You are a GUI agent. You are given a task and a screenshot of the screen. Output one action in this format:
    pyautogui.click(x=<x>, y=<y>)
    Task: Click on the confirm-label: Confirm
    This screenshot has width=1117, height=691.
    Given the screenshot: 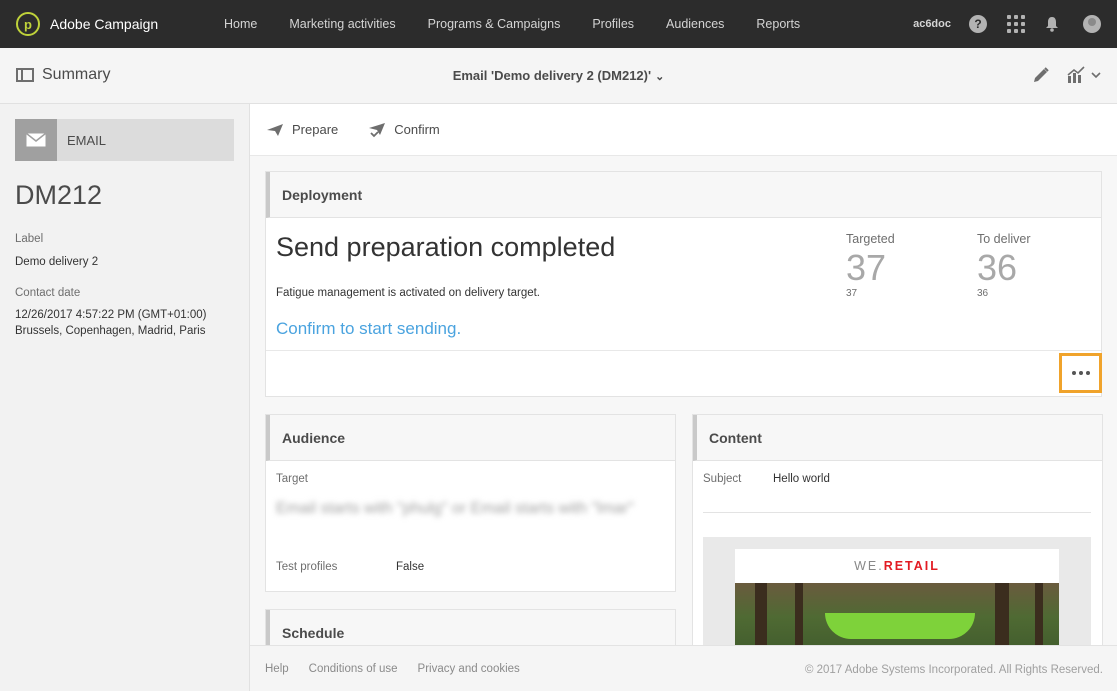 What is the action you would take?
    pyautogui.click(x=417, y=129)
    